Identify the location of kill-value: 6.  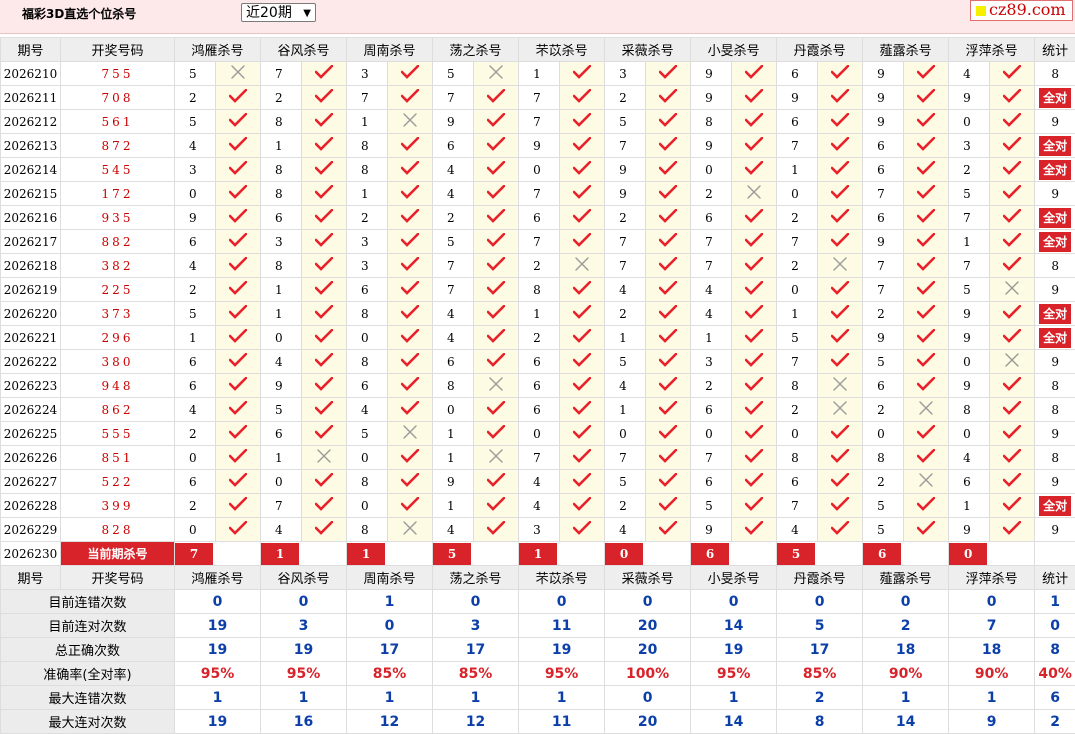
(881, 170).